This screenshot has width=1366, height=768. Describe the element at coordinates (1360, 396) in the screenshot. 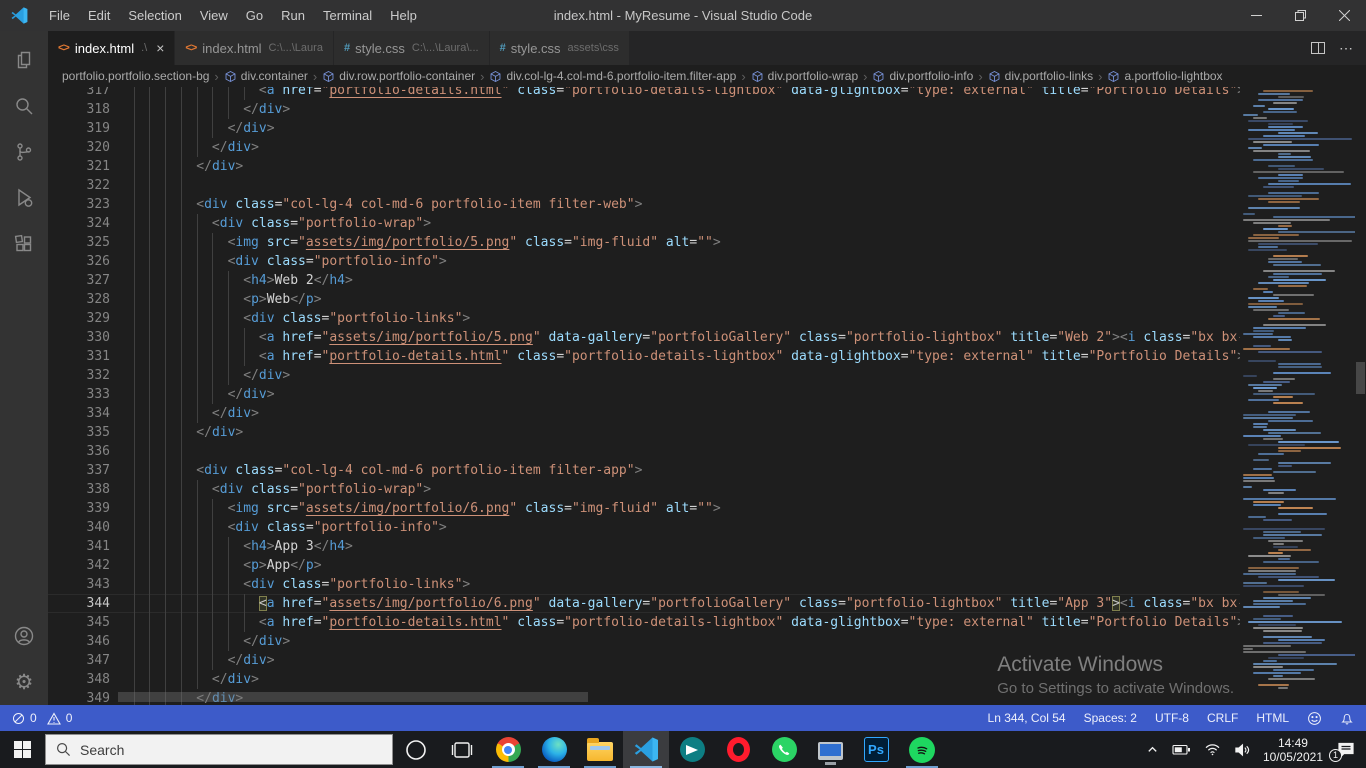

I see `vertical-scrollbar` at that location.